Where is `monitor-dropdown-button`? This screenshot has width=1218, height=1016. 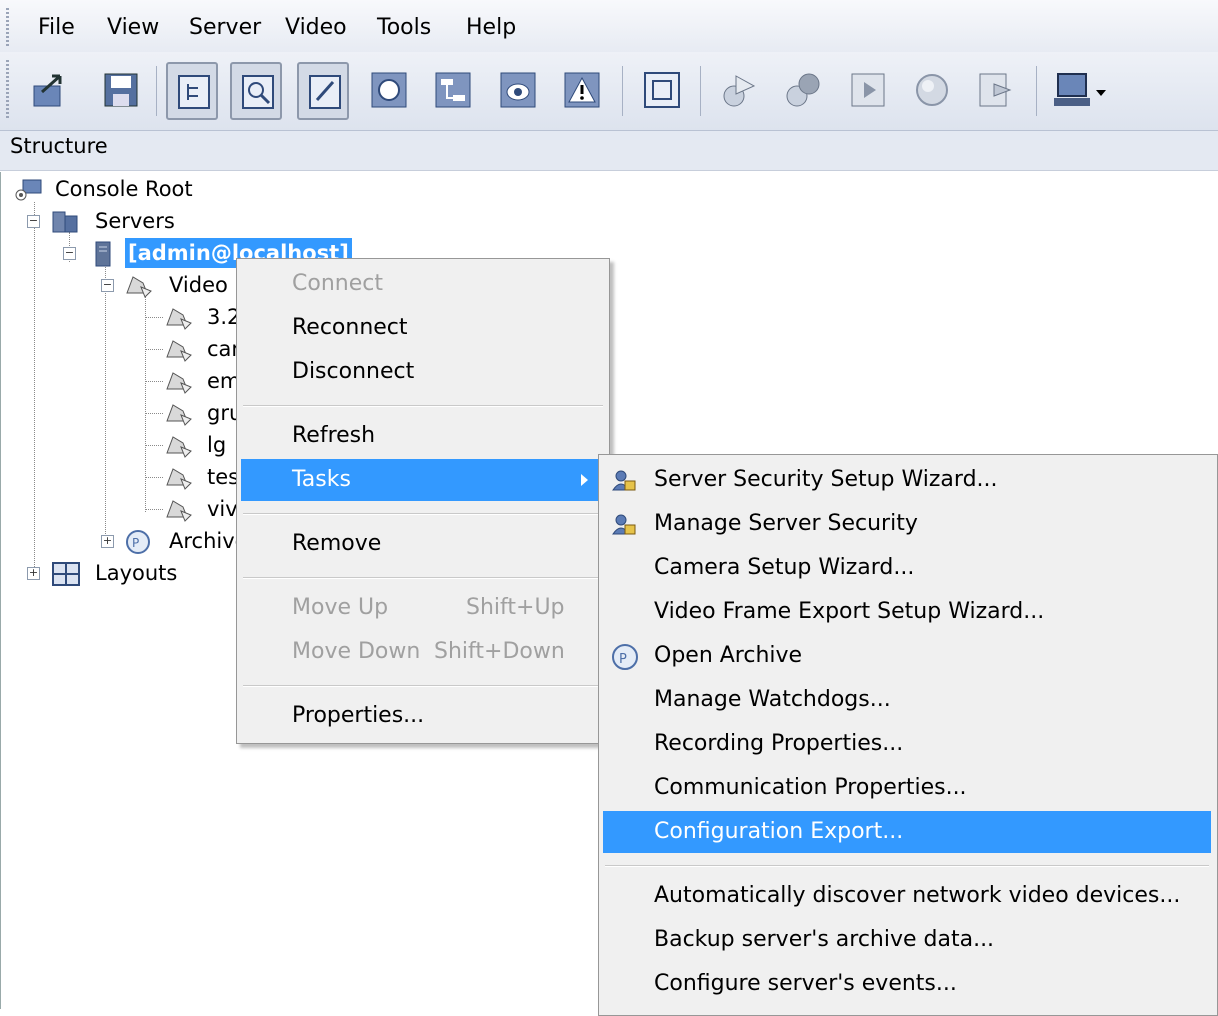
monitor-dropdown-button is located at coordinates (1081, 91).